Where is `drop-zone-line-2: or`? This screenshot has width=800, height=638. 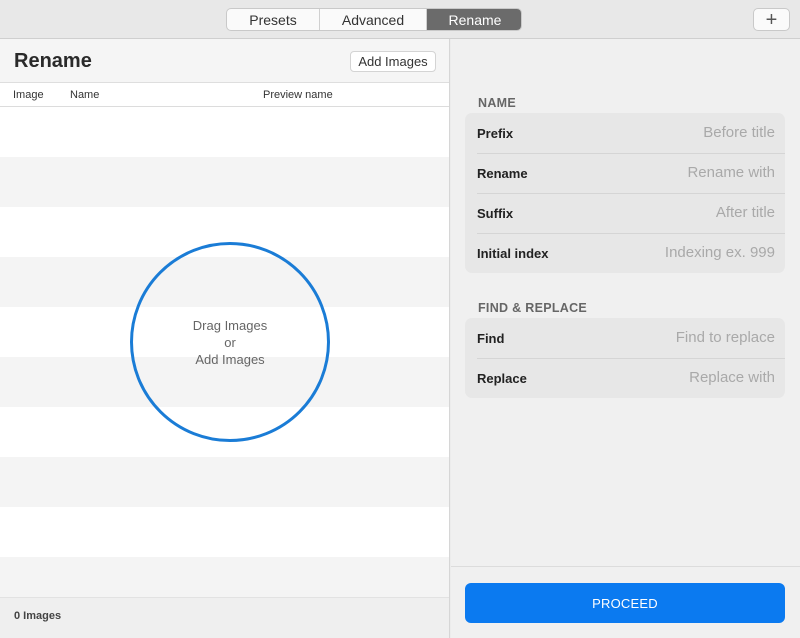
drop-zone-line-2: or is located at coordinates (230, 342).